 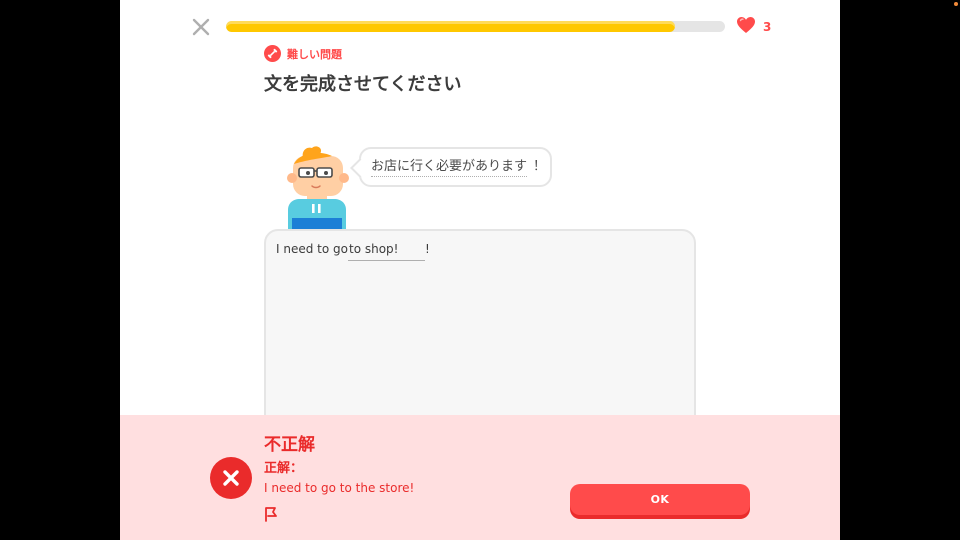 I want to click on progress-bar, so click(x=475, y=26).